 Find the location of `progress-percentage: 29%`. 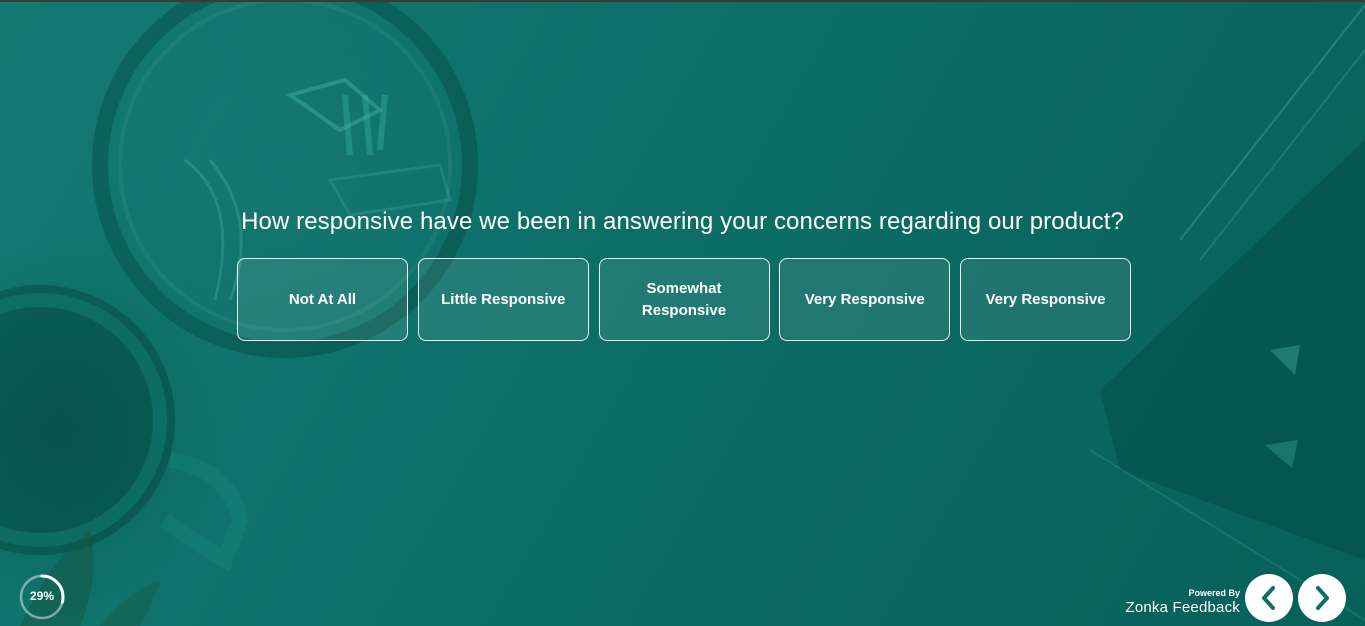

progress-percentage: 29% is located at coordinates (42, 596).